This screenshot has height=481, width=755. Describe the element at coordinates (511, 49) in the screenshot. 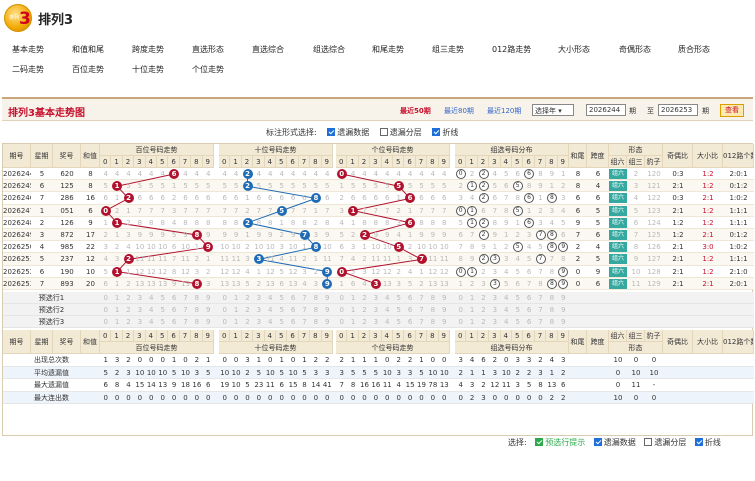

I see `nav-item: 012路走势` at that location.